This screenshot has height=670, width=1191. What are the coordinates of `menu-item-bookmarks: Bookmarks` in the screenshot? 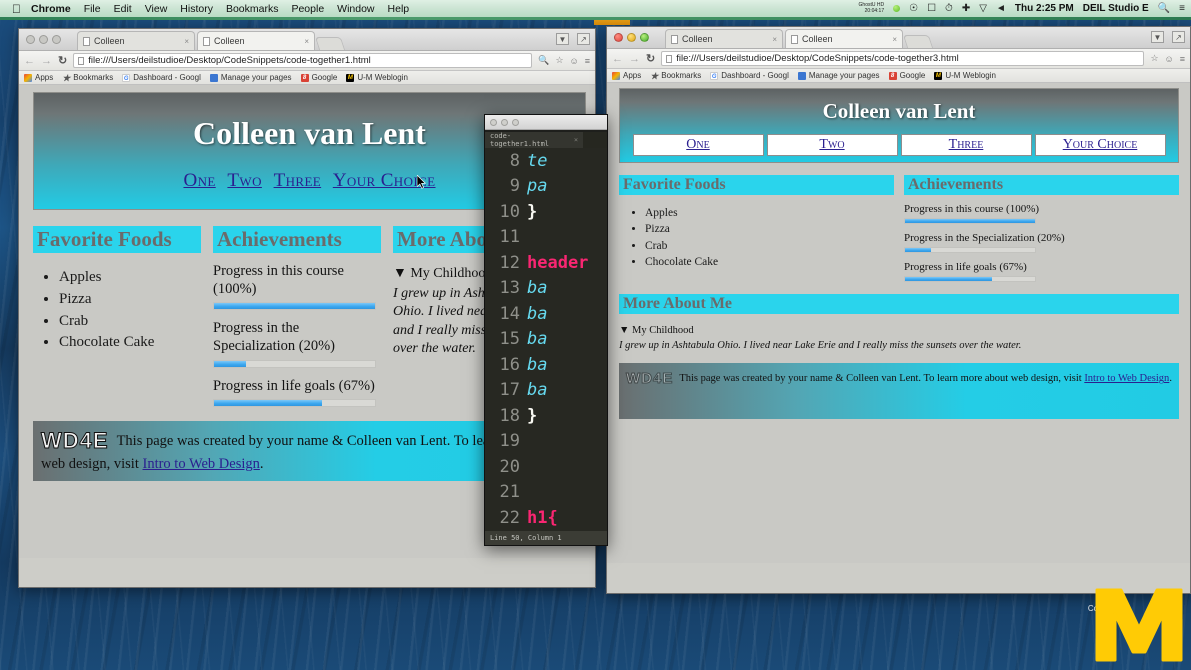 It's located at (252, 9).